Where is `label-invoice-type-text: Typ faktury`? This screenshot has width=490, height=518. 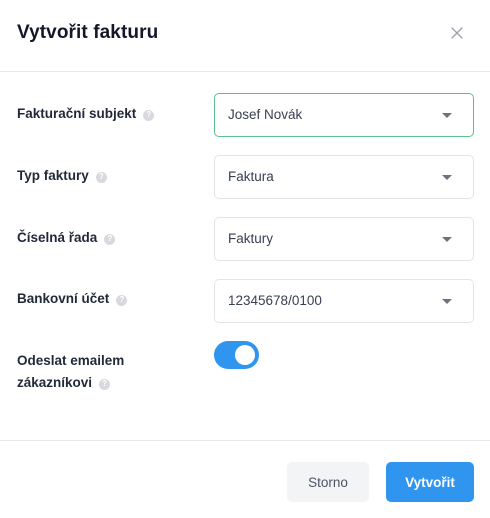
label-invoice-type-text: Typ faktury is located at coordinates (53, 175).